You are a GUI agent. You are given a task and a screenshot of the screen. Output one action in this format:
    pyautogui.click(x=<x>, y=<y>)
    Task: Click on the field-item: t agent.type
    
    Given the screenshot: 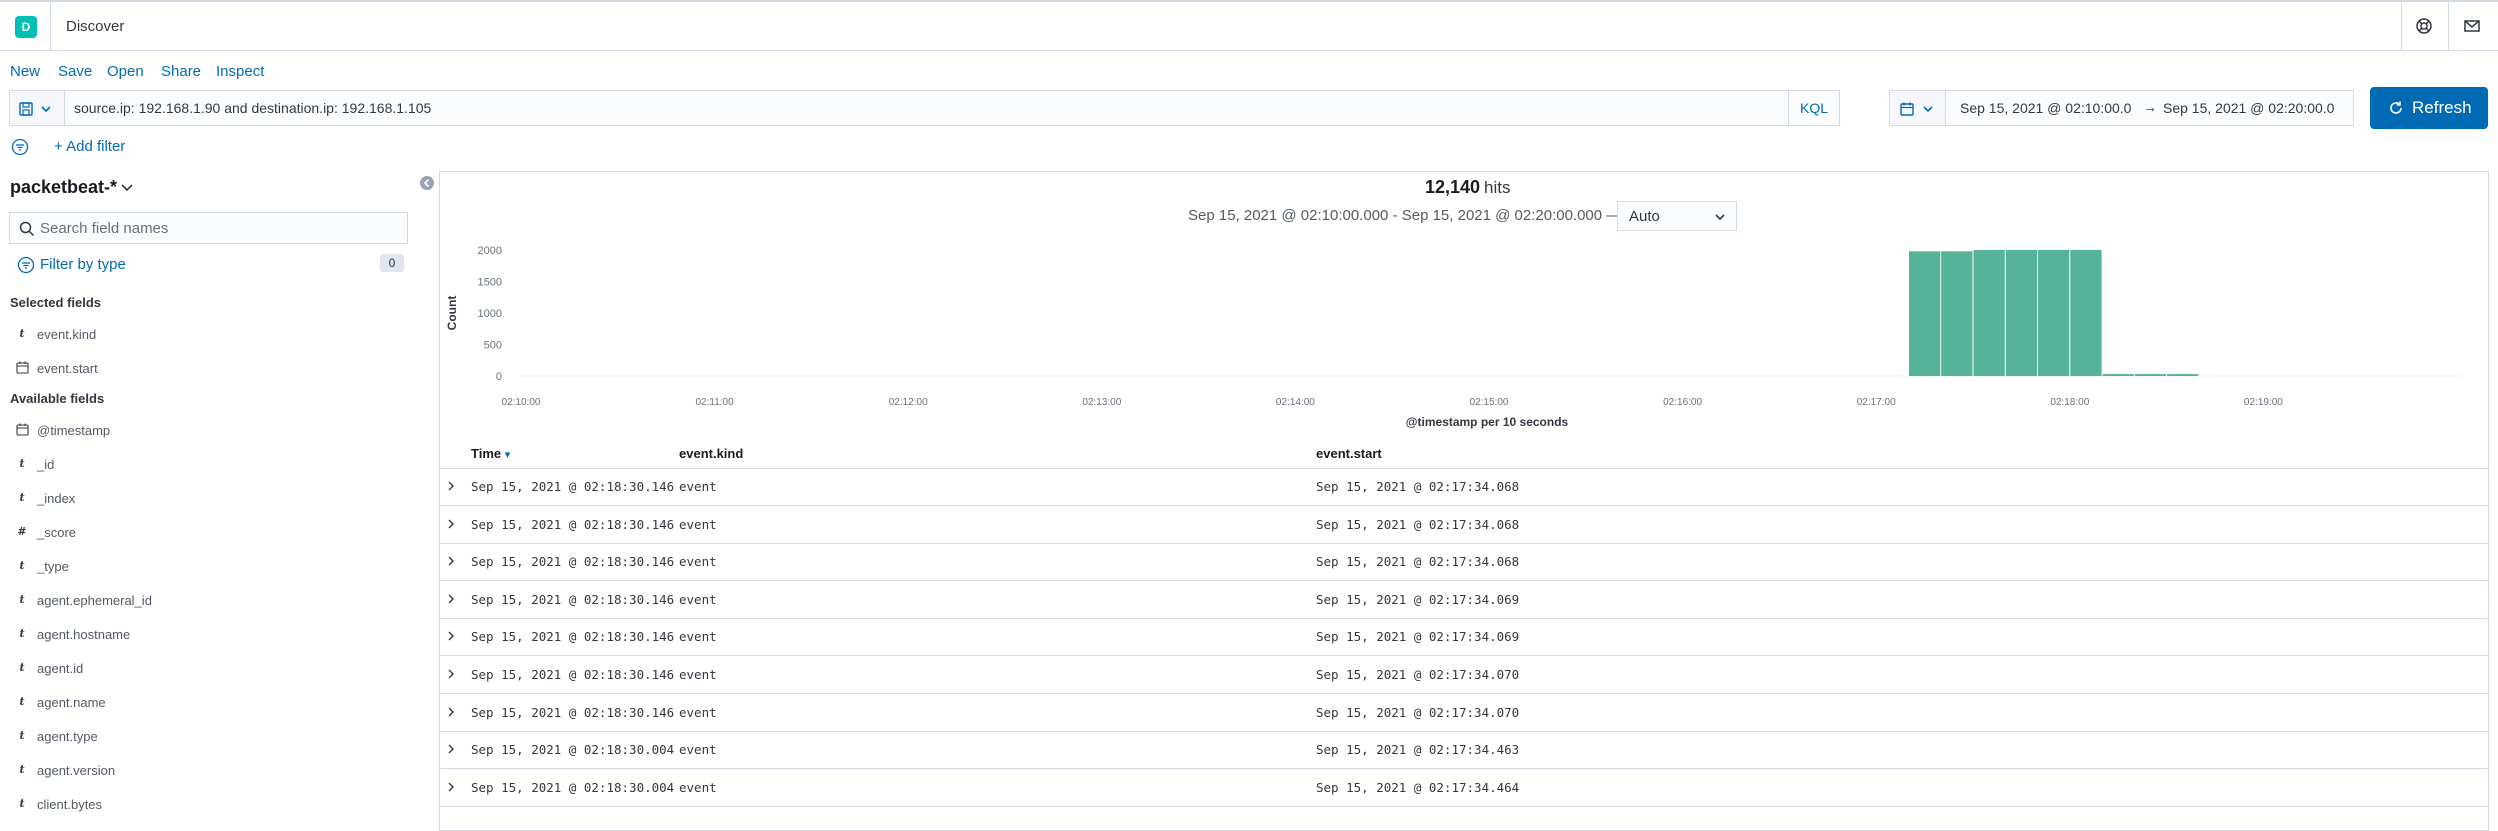 What is the action you would take?
    pyautogui.click(x=214, y=739)
    